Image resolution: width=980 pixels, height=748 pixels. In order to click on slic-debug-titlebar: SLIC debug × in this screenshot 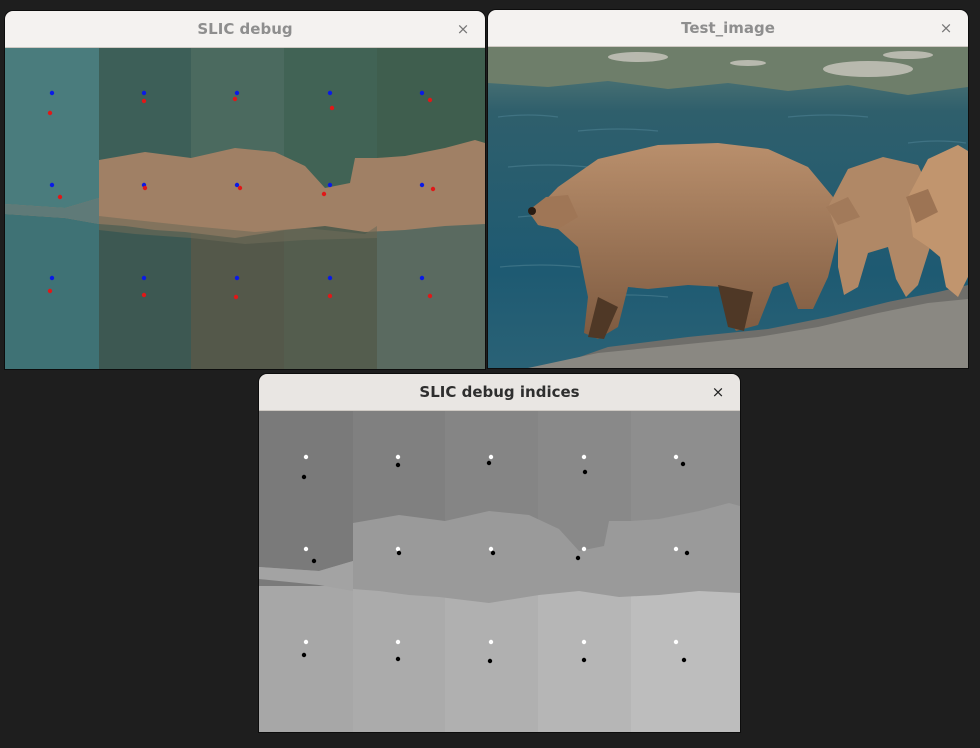, I will do `click(245, 29)`.